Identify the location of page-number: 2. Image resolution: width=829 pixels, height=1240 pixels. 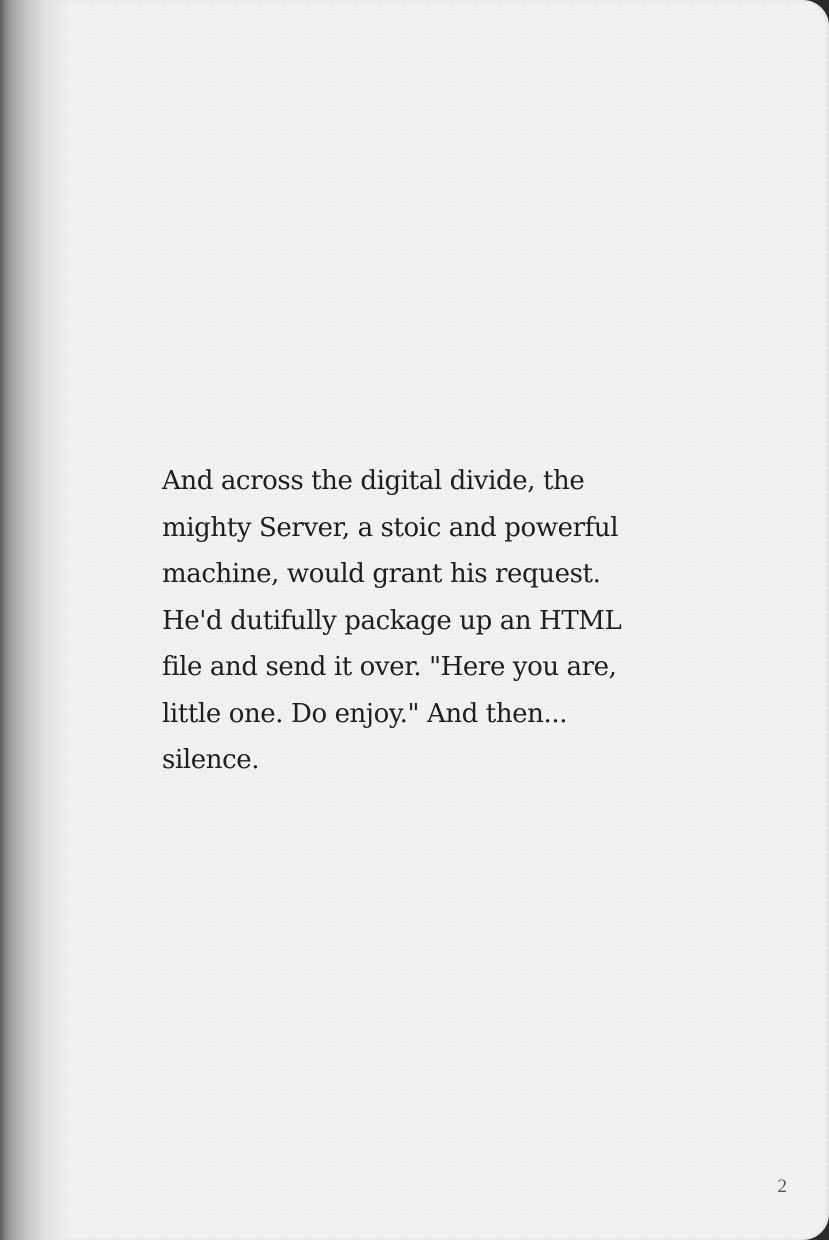
(782, 1186).